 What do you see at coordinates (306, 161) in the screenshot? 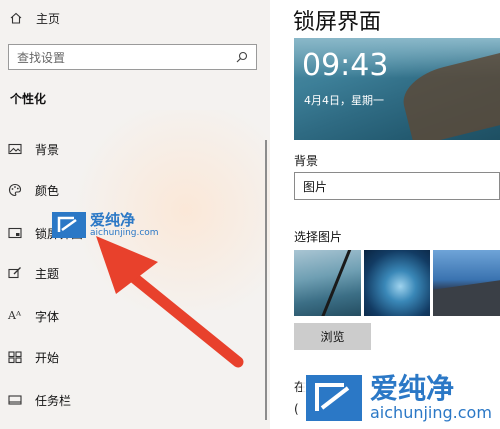
I see `background-label: 背景` at bounding box center [306, 161].